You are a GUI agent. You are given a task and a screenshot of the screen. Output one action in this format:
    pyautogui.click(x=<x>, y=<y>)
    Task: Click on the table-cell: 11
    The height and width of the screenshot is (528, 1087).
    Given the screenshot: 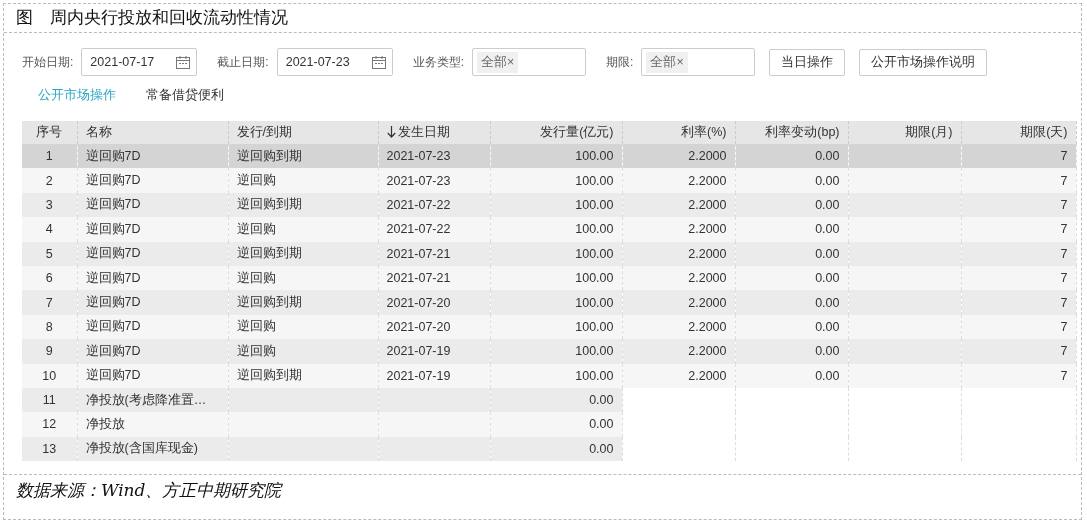 What is the action you would take?
    pyautogui.click(x=49, y=400)
    